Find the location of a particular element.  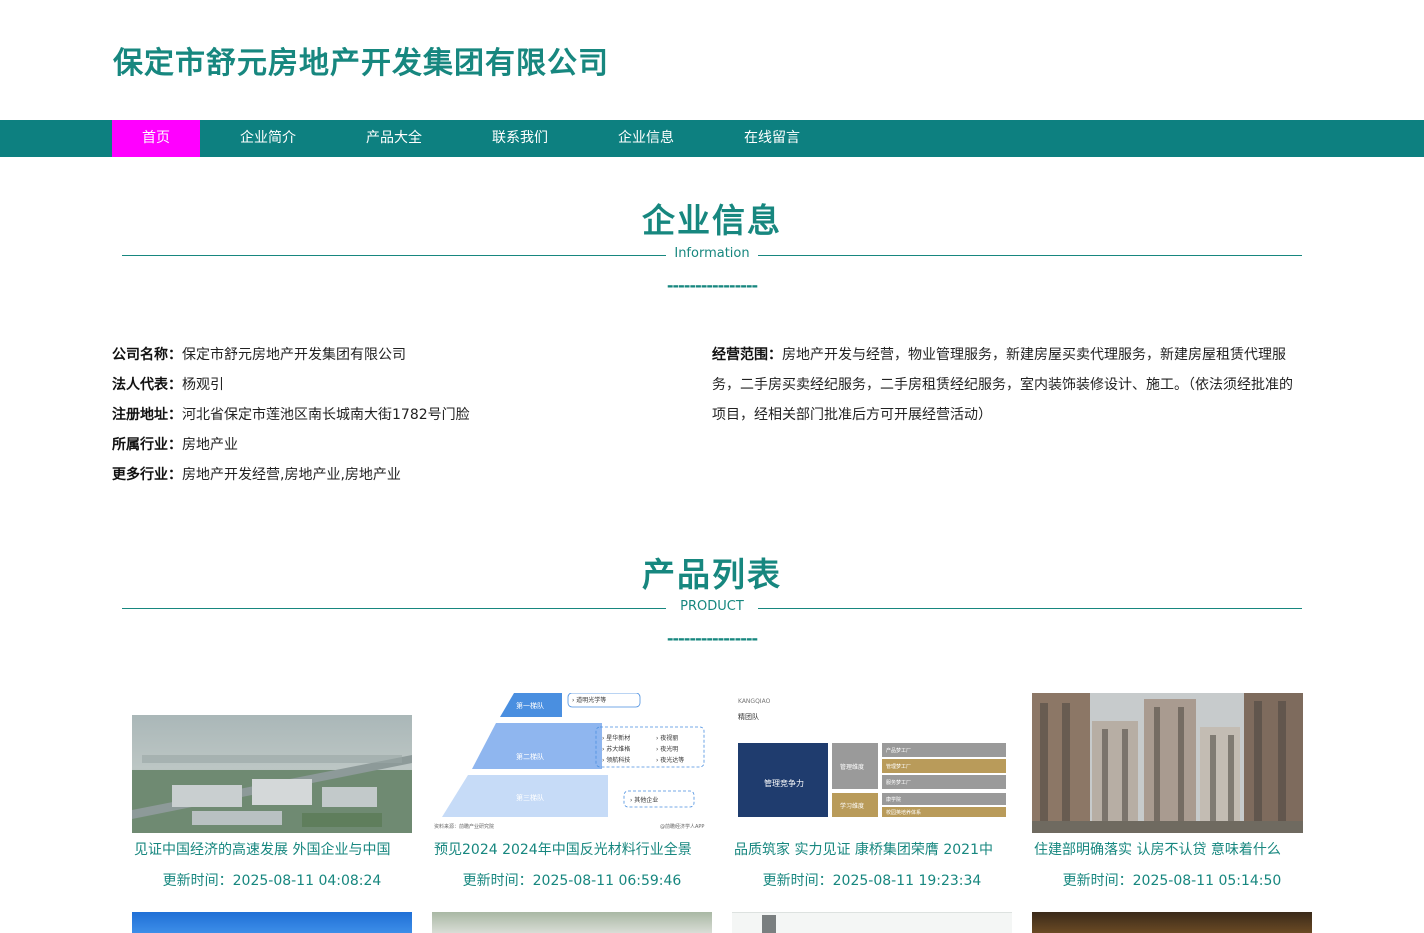

nav-item-message: 在线留言 is located at coordinates (772, 138).